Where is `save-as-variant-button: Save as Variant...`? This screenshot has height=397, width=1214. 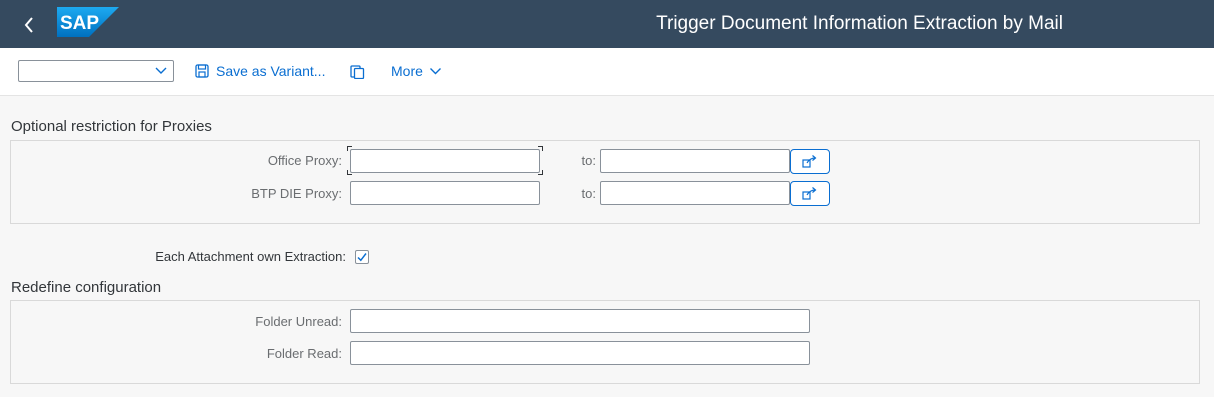 save-as-variant-button: Save as Variant... is located at coordinates (260, 71).